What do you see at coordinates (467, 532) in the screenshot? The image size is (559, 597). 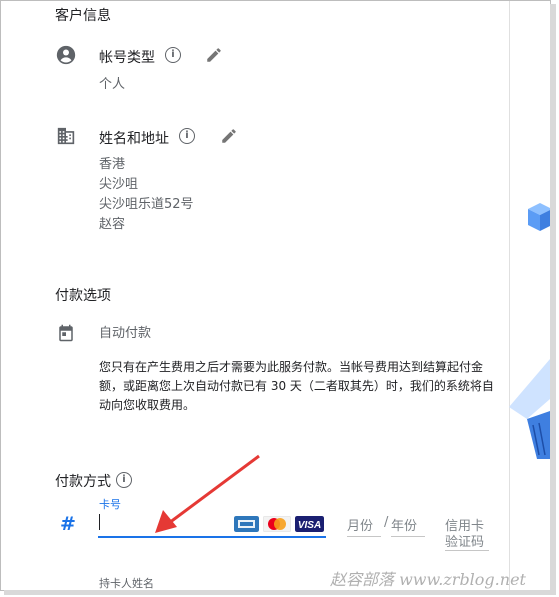 I see `cvc-input: 信用卡 验证码` at bounding box center [467, 532].